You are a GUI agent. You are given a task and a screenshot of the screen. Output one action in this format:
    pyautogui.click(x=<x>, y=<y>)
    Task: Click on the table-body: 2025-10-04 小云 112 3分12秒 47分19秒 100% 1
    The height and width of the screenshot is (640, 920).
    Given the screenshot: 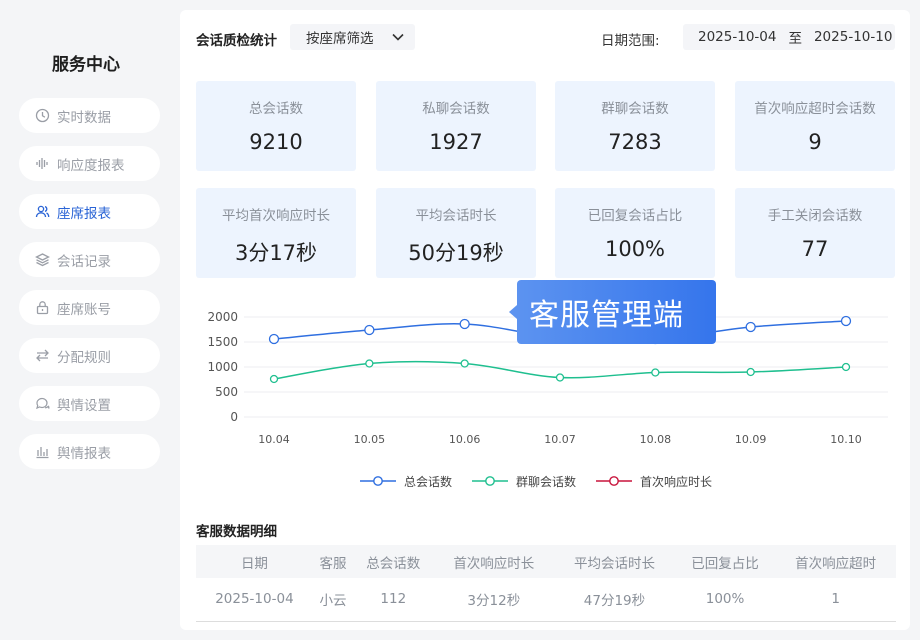 What is the action you would take?
    pyautogui.click(x=546, y=600)
    